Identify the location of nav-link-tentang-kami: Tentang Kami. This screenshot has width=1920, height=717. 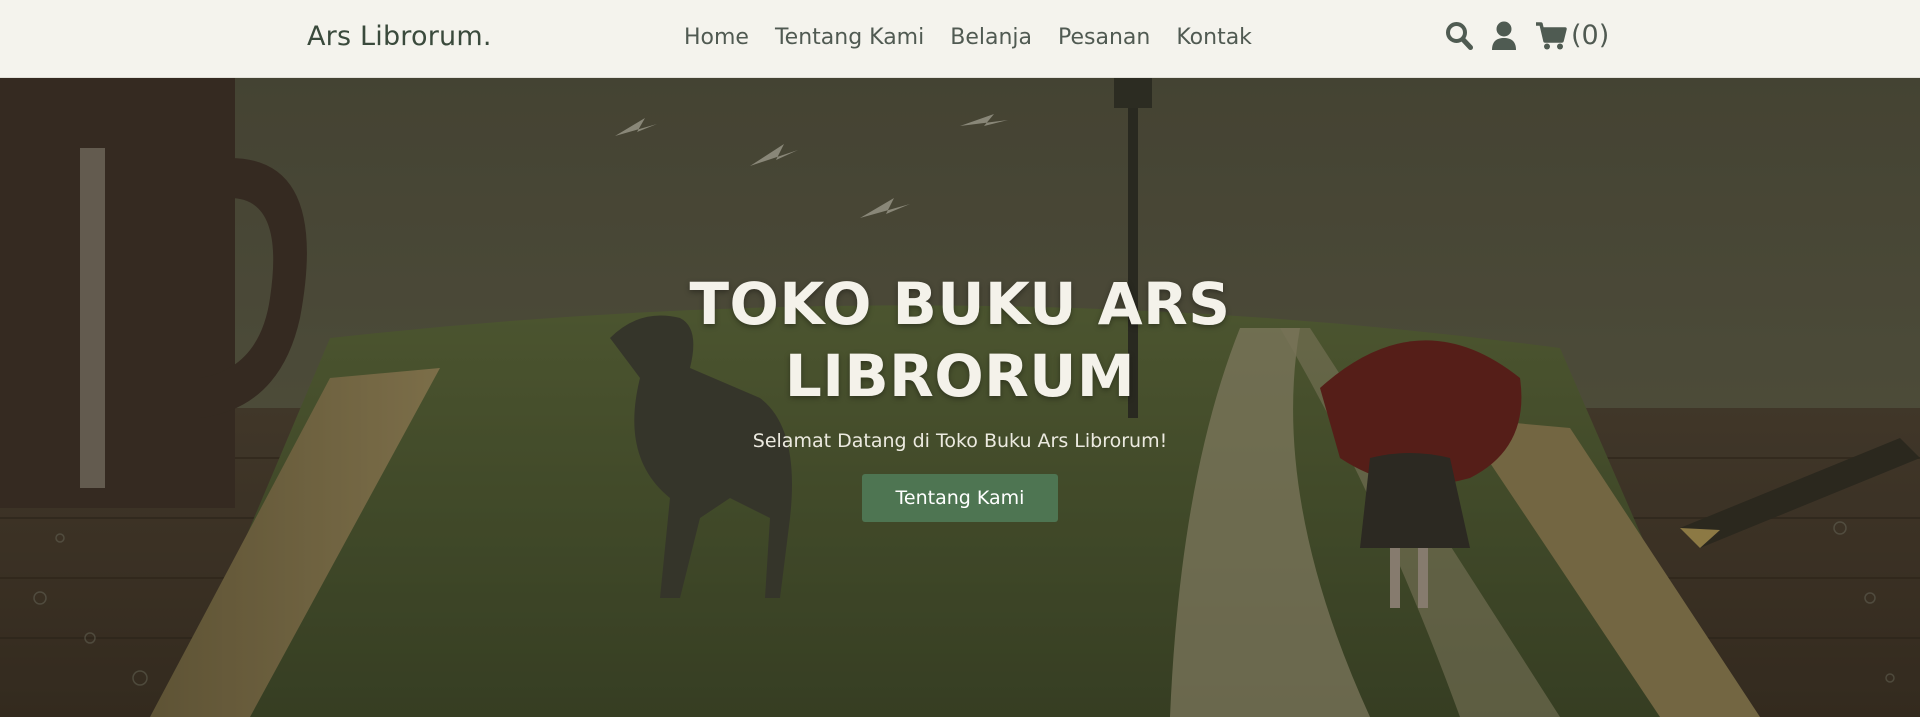
(849, 37).